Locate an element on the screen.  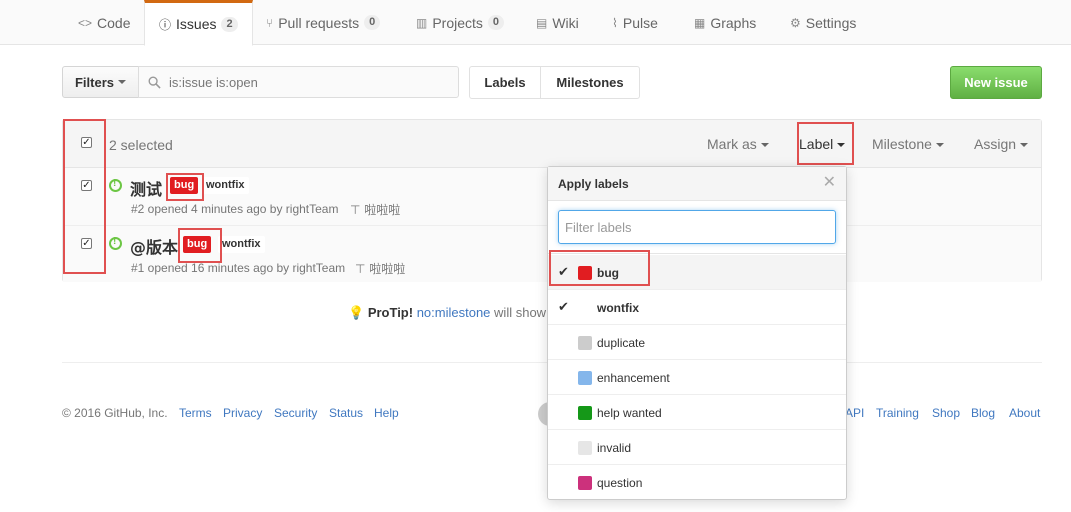
project-icon: ▥ is located at coordinates (422, 22).